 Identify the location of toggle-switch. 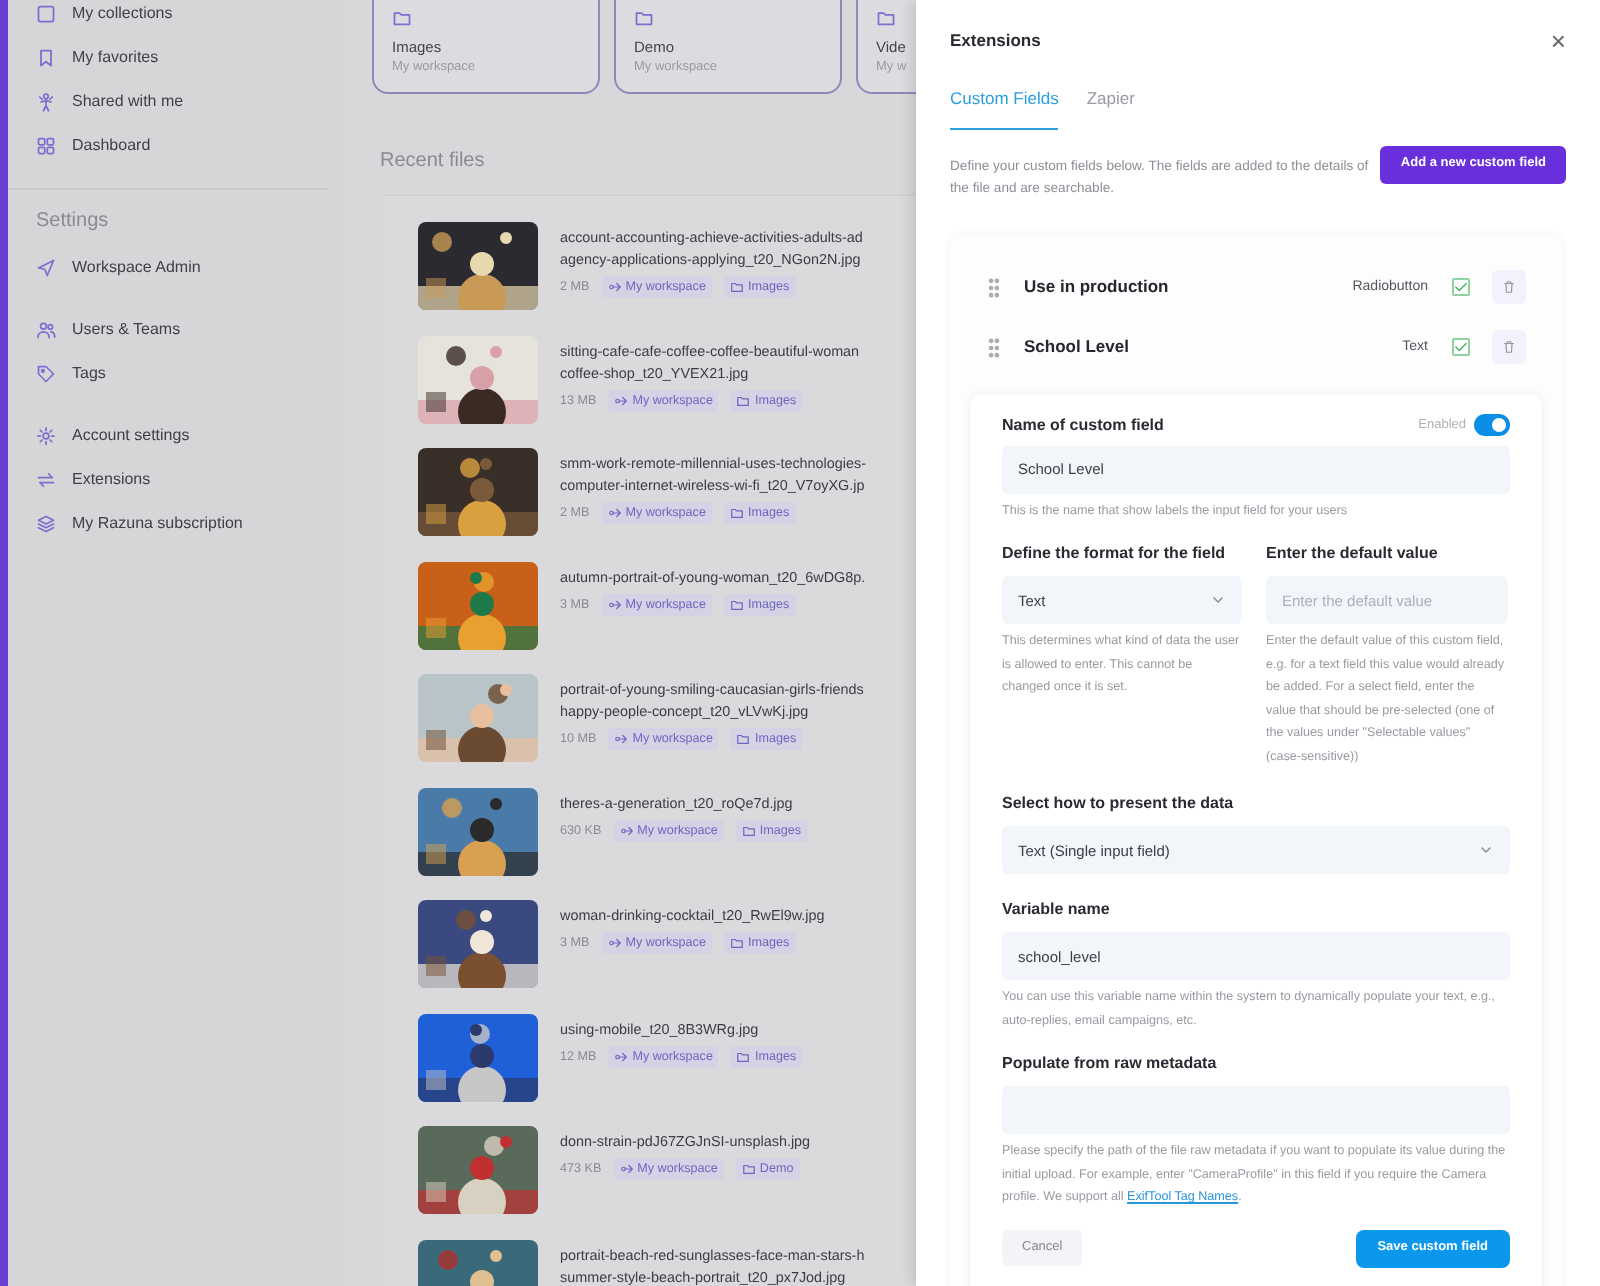
(1492, 425).